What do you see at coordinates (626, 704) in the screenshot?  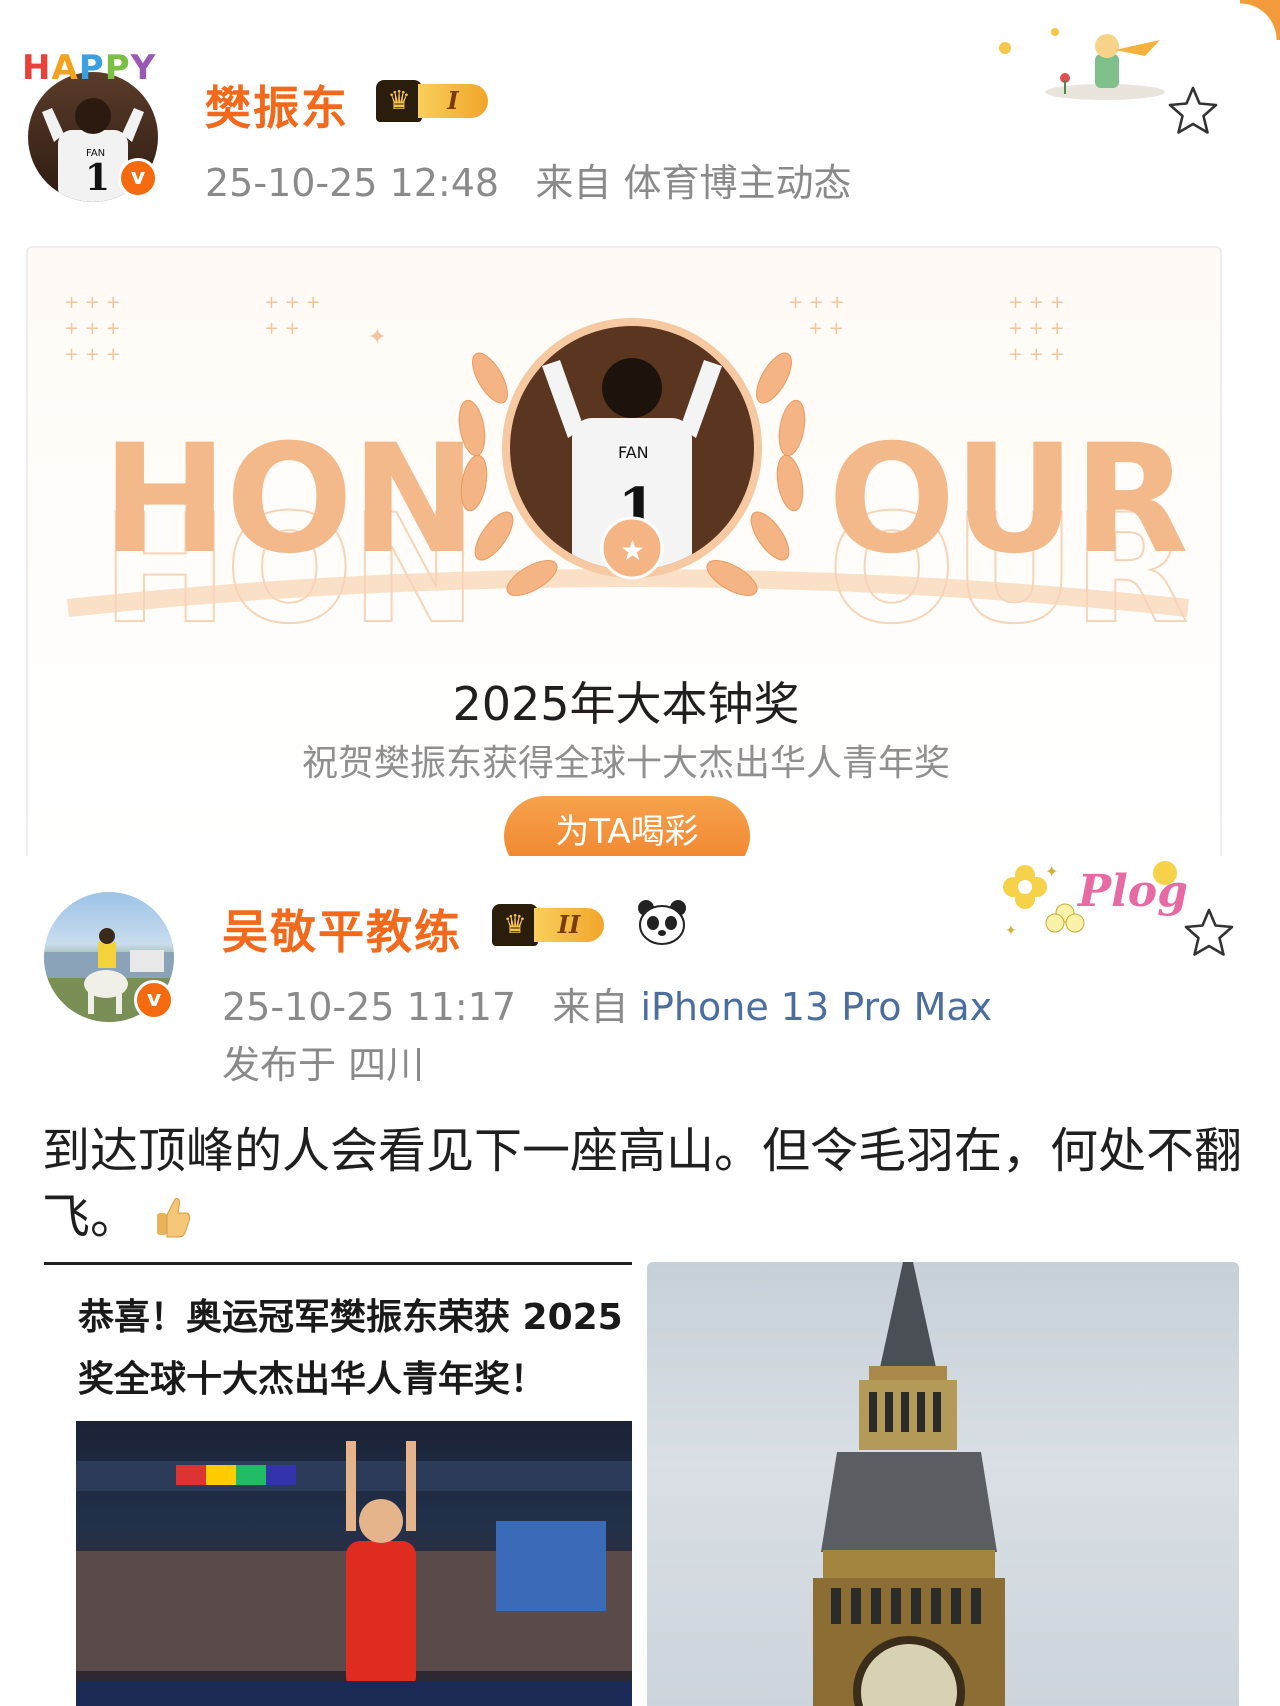 I see `award-title: 2025年大本钟奖` at bounding box center [626, 704].